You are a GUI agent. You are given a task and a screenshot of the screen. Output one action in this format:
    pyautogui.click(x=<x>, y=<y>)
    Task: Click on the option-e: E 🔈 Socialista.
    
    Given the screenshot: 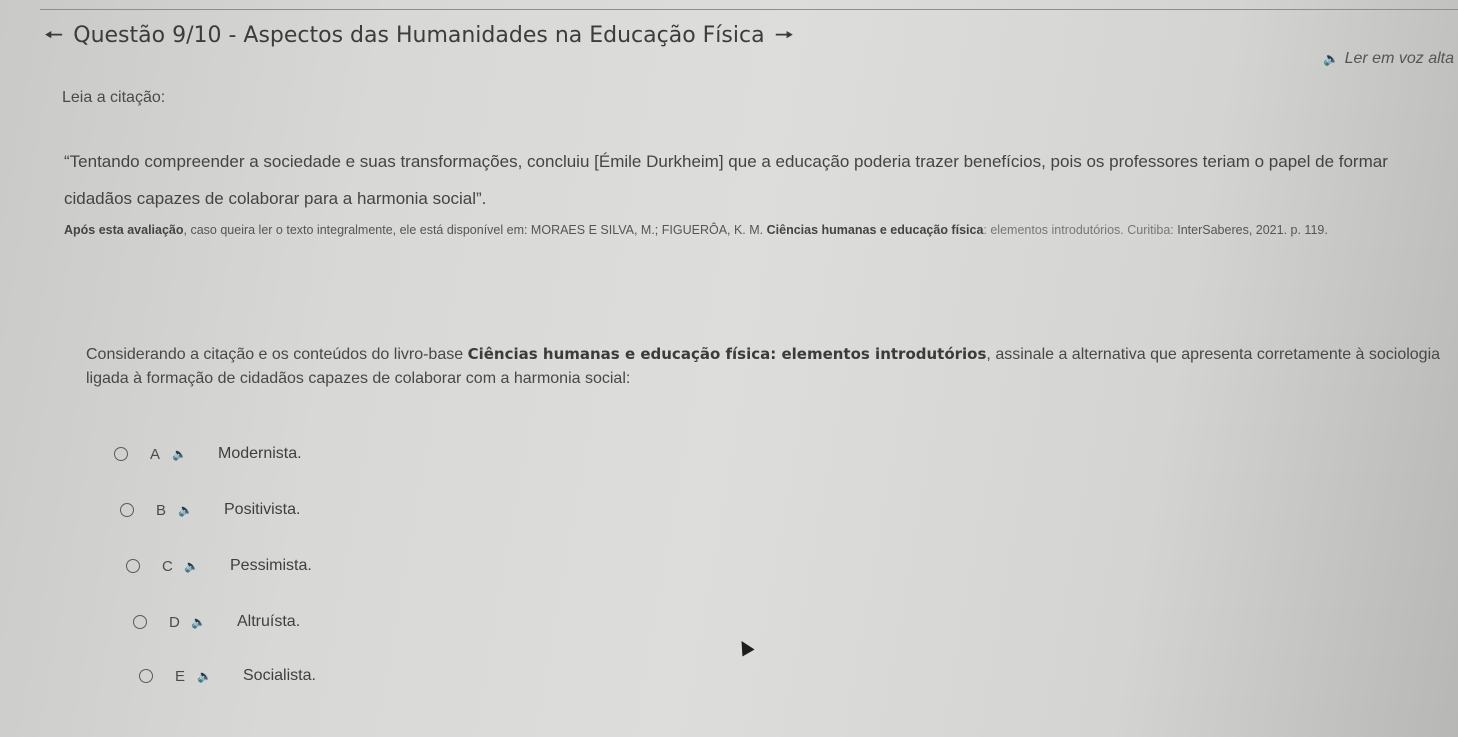 What is the action you would take?
    pyautogui.click(x=227, y=676)
    